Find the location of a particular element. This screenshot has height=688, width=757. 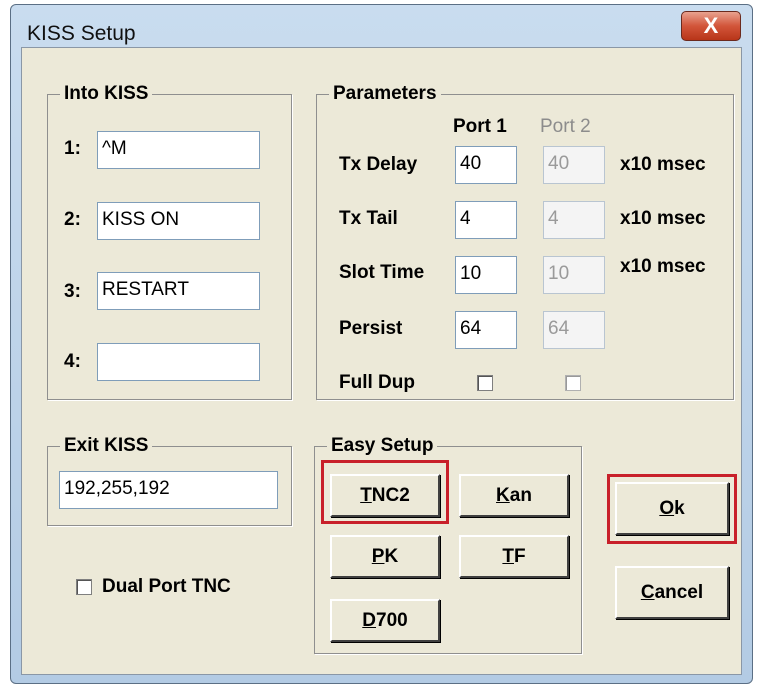

dual-port-tnc-label: Dual Port TNC is located at coordinates (166, 586).